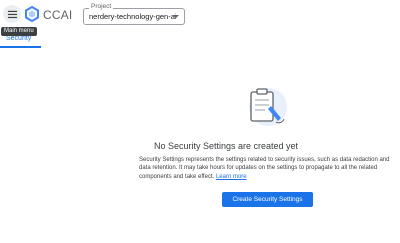 This screenshot has width=400, height=243. Describe the element at coordinates (267, 199) in the screenshot. I see `create-security-settings-button: Create Security Settings` at that location.